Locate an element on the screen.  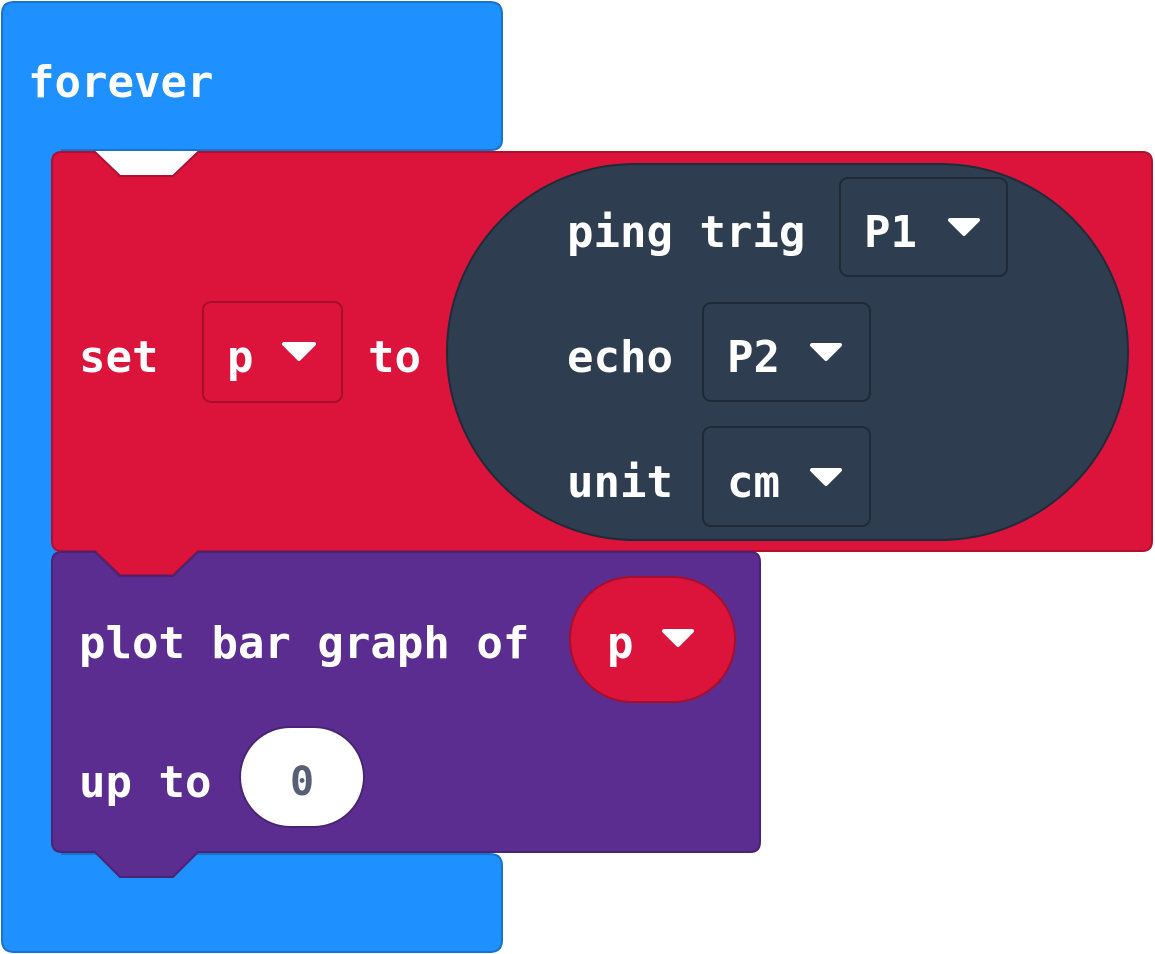
forever-label: forever is located at coordinates (120, 82).